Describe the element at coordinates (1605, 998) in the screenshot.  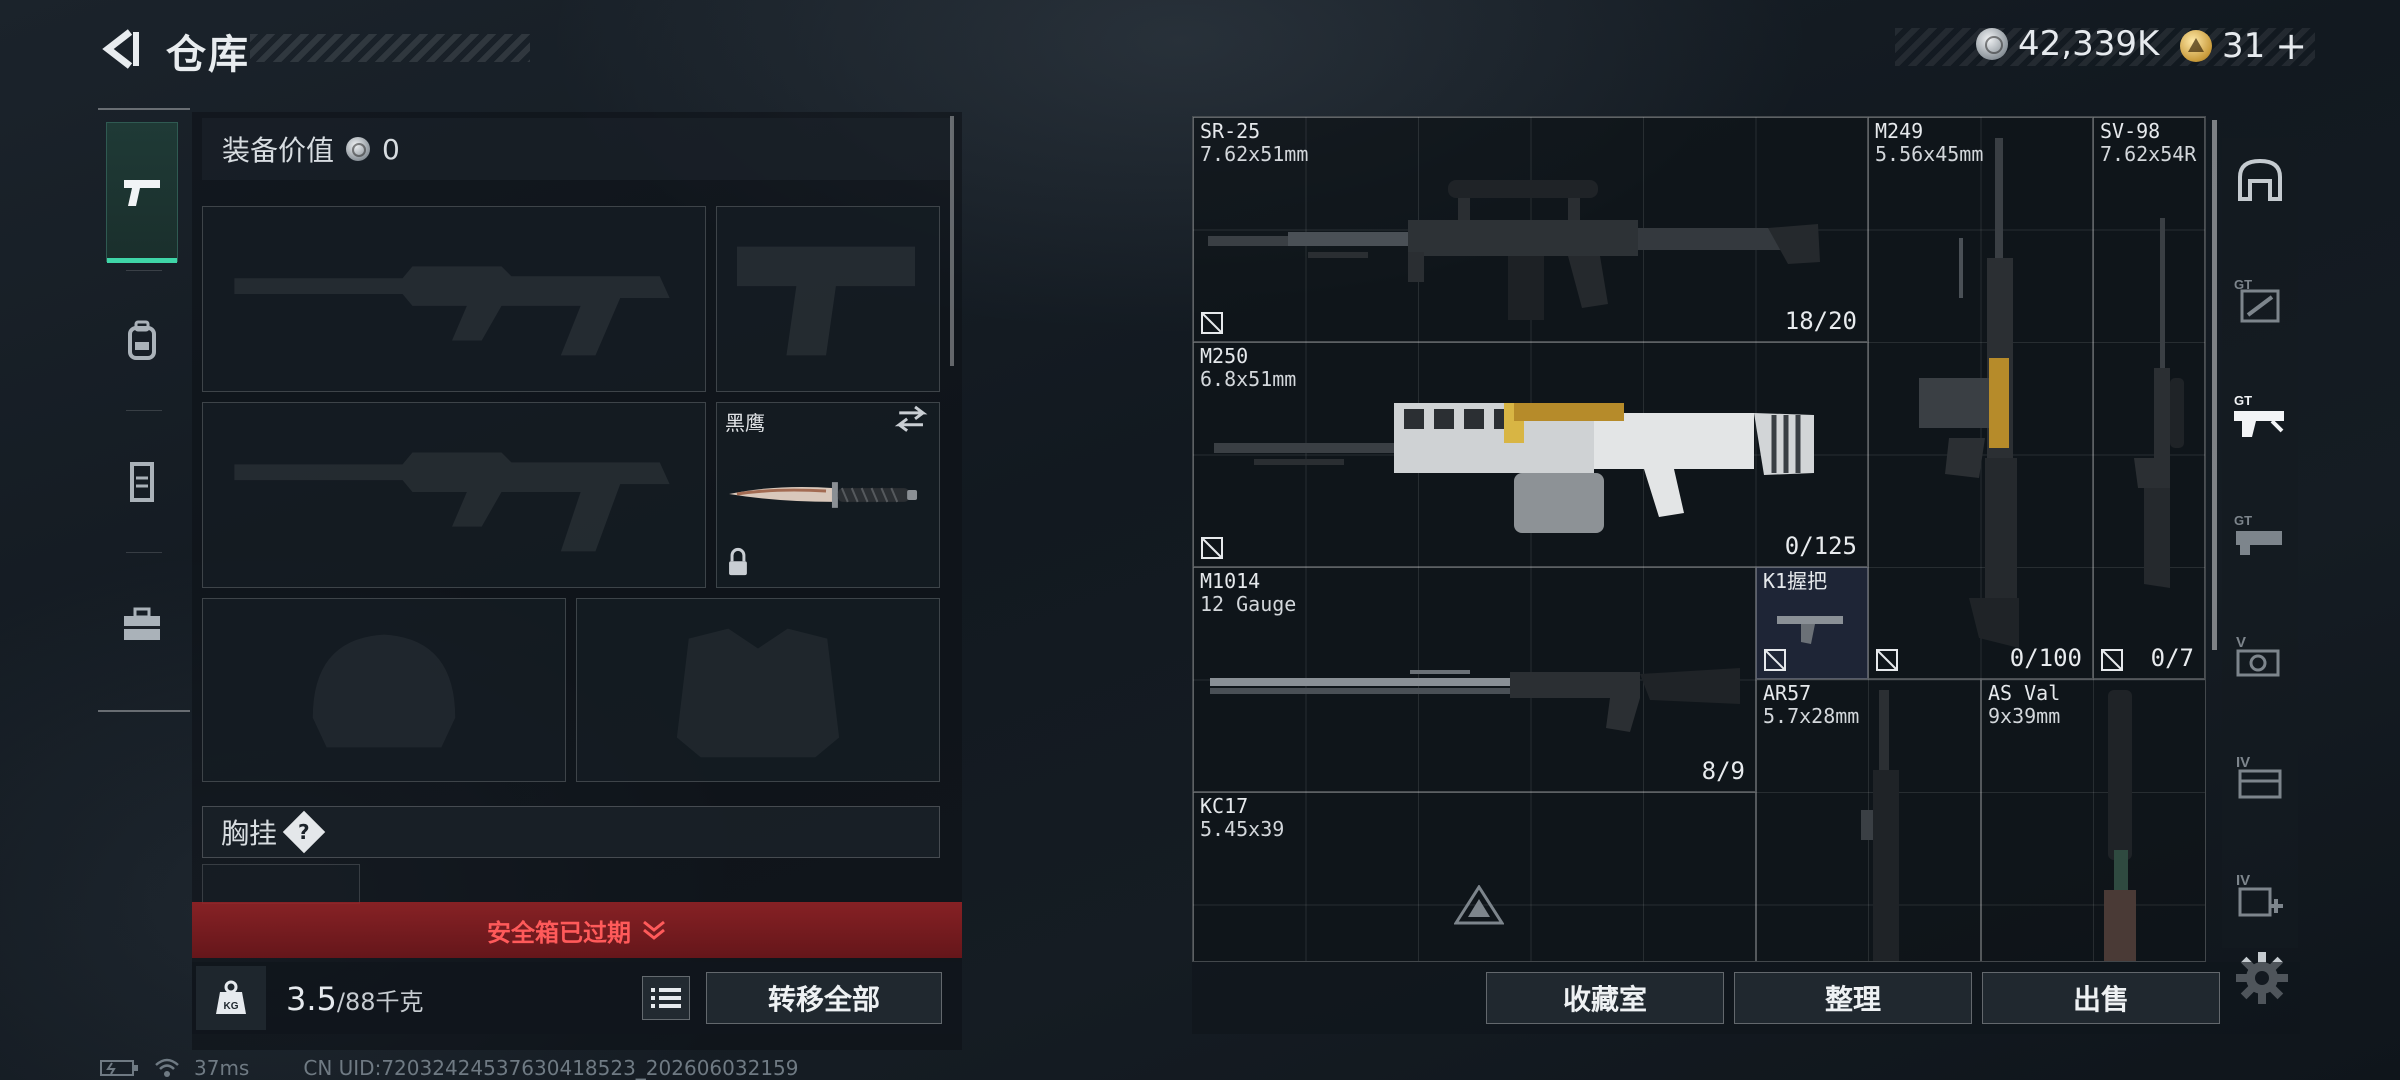
I see `collection-room-button: 收藏室` at that location.